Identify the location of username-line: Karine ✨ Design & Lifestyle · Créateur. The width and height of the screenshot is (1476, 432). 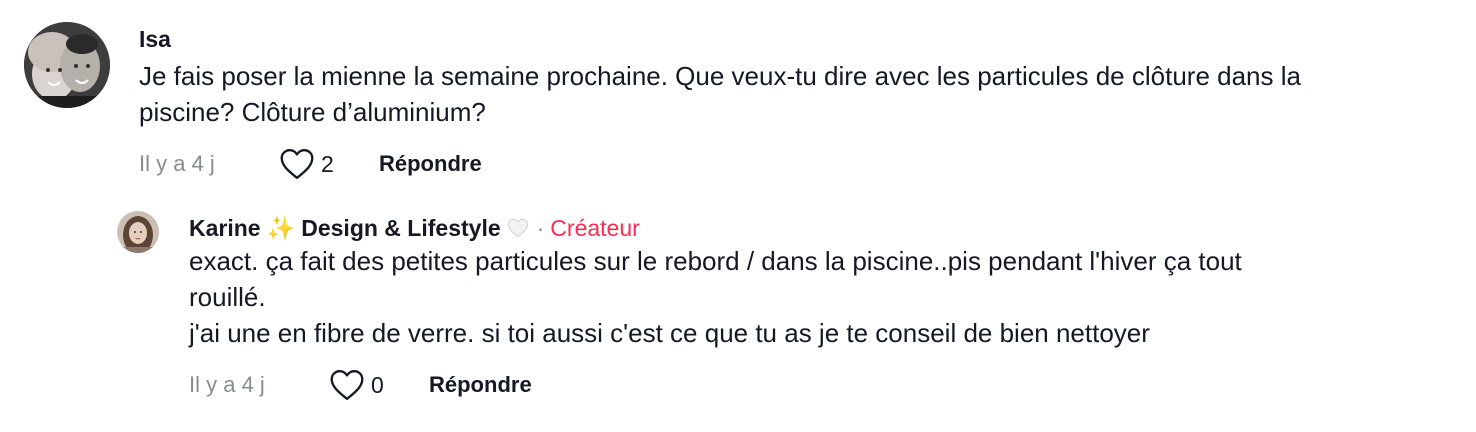
(829, 228).